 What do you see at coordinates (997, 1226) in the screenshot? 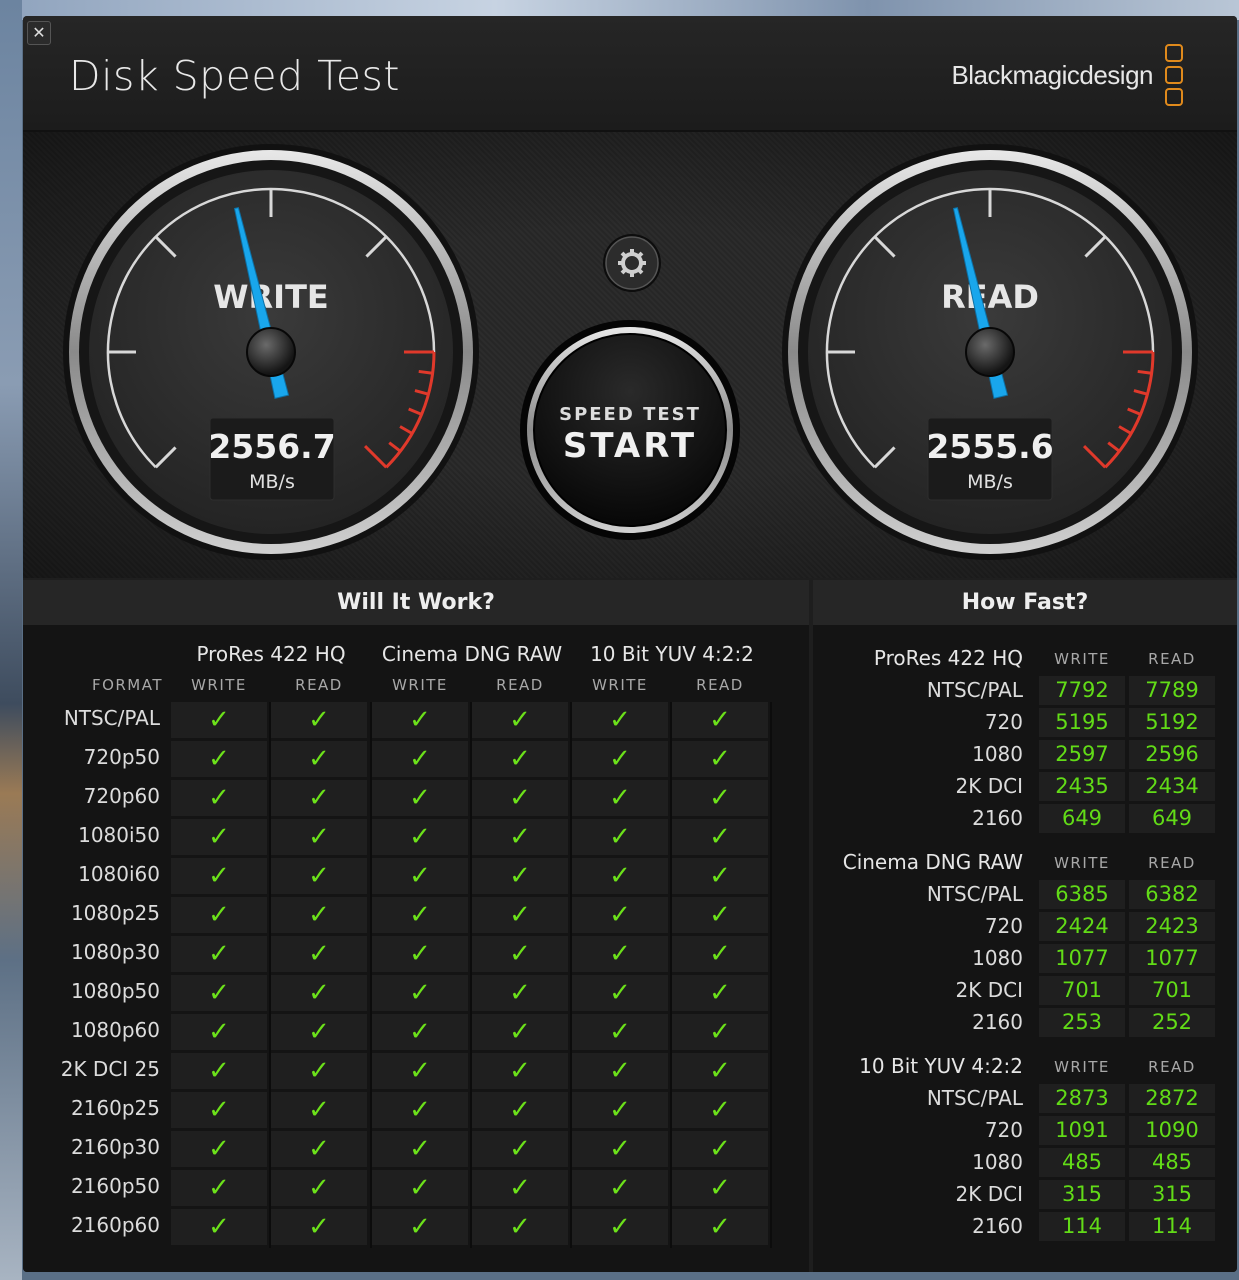
I see `how-fast-format-label: 2160` at bounding box center [997, 1226].